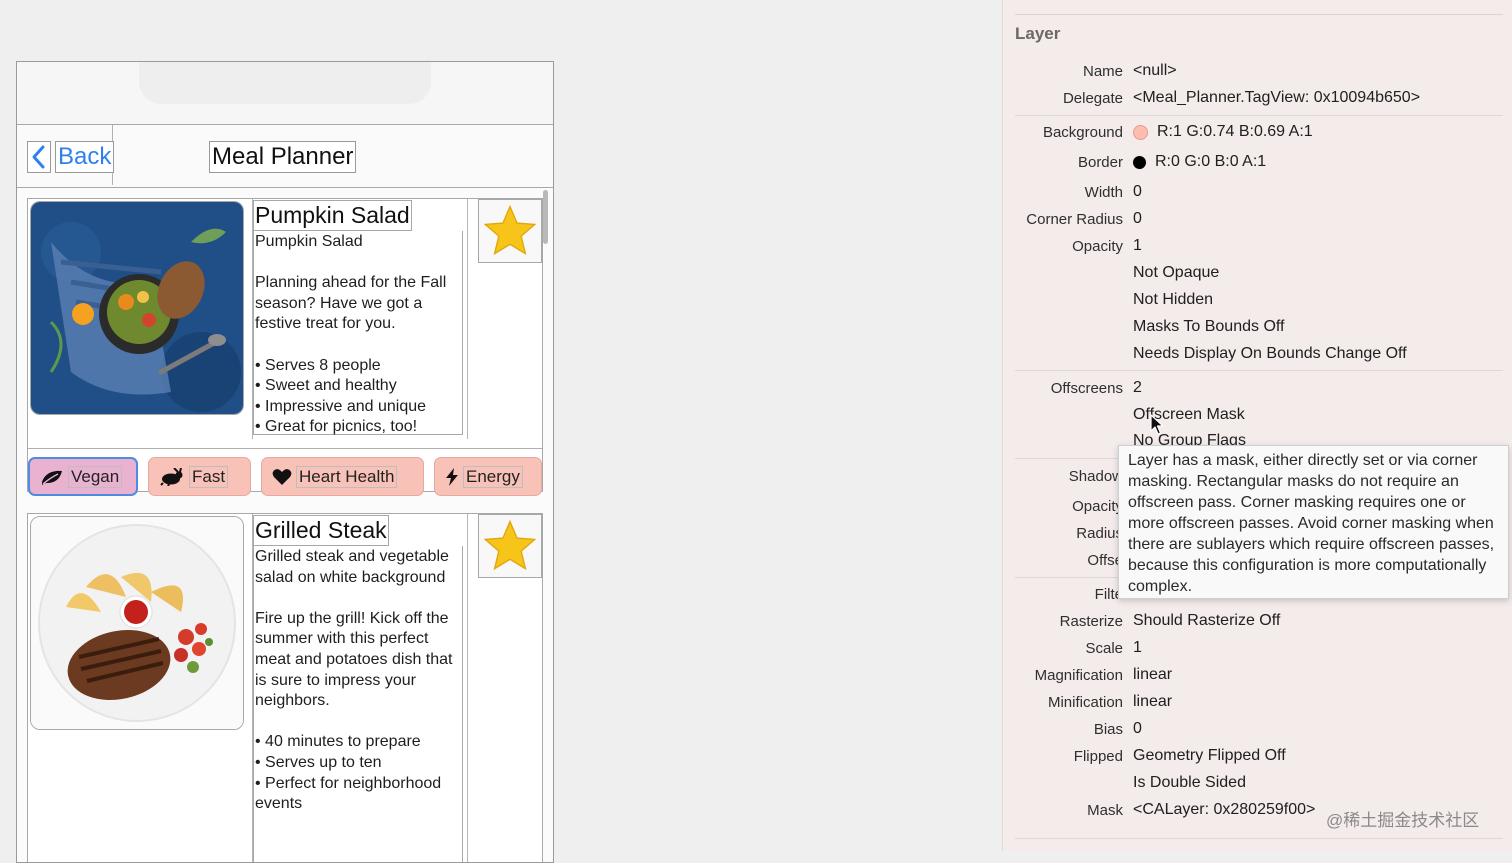  I want to click on rabbit-icon, so click(171, 476).